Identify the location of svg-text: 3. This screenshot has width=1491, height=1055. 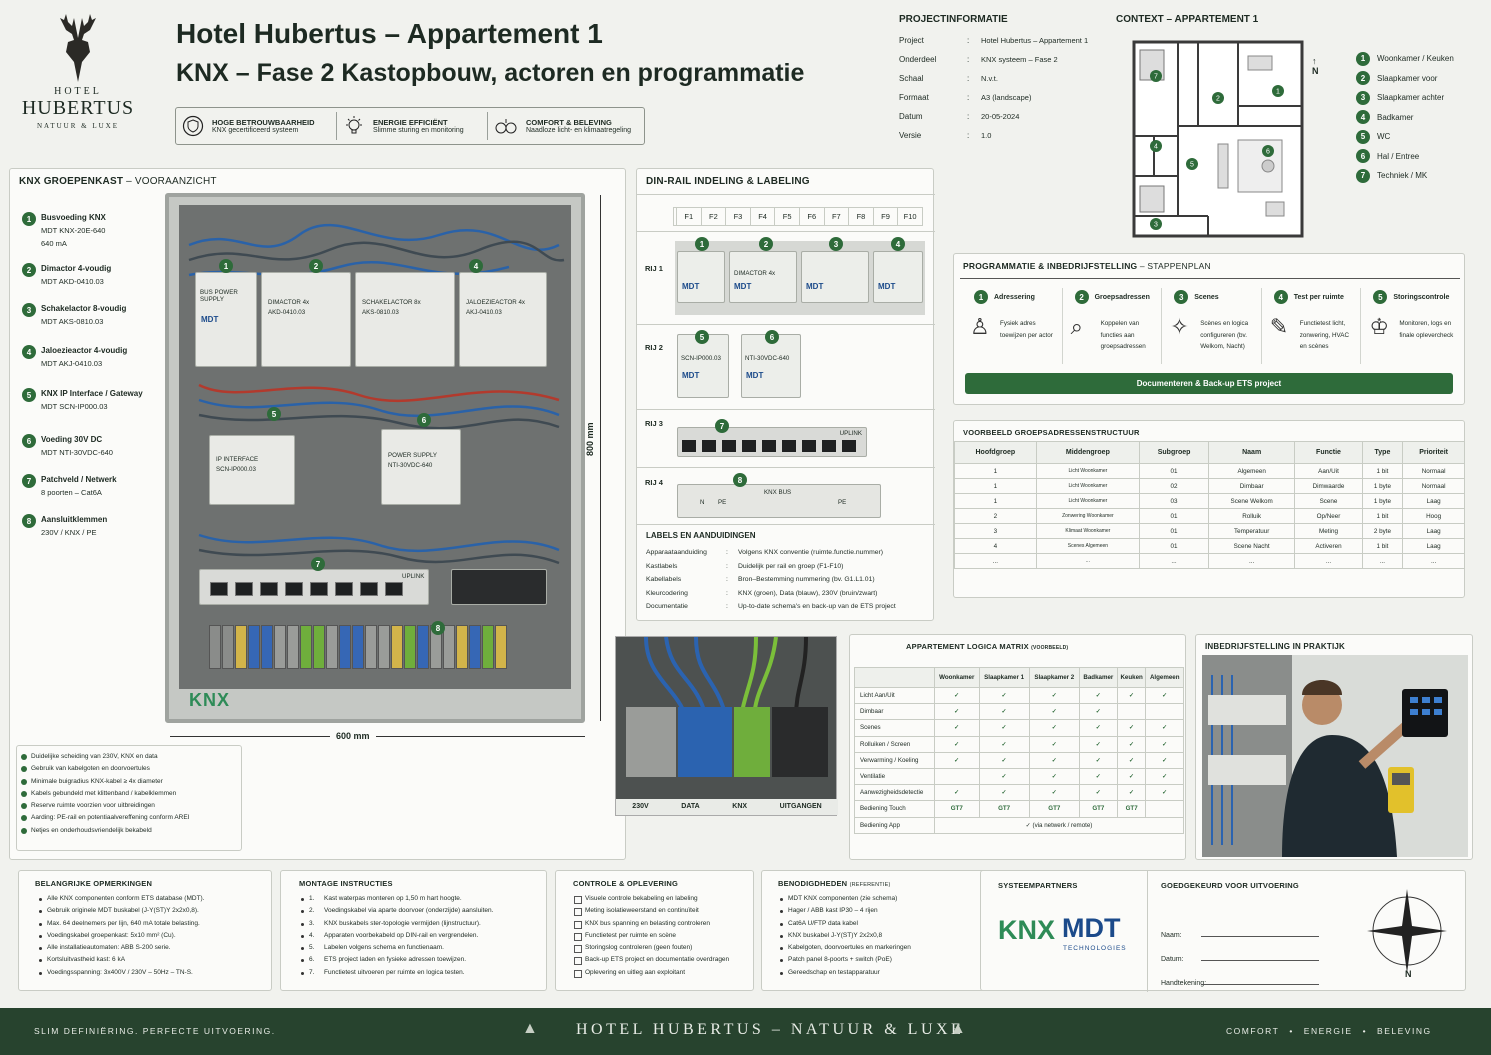
(1156, 225).